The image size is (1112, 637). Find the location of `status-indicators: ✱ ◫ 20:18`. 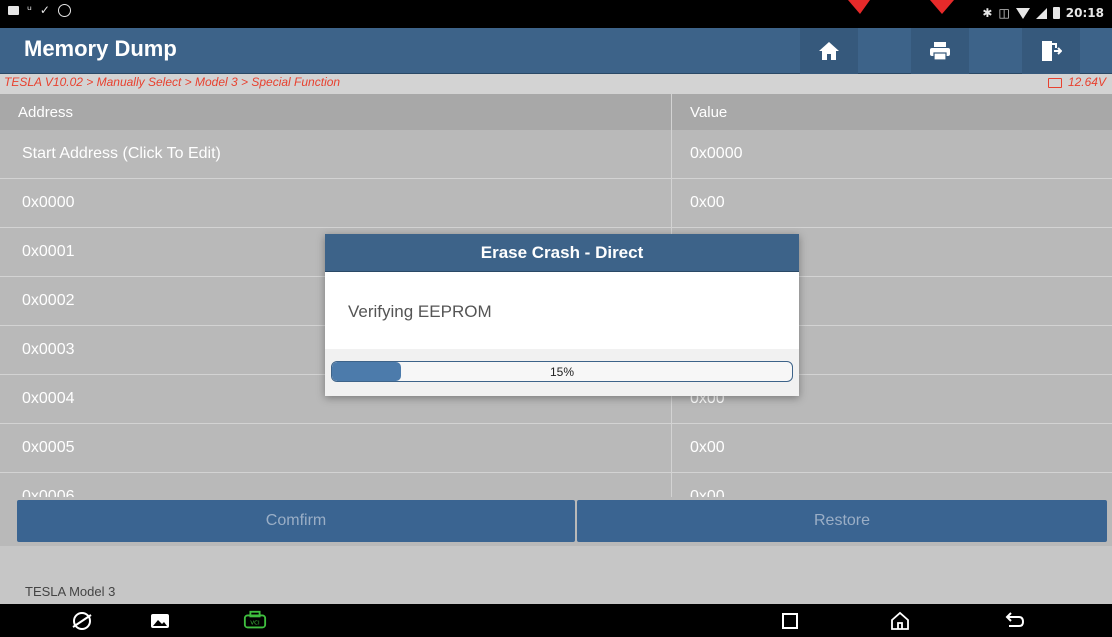

status-indicators: ✱ ◫ 20:18 is located at coordinates (1043, 13).